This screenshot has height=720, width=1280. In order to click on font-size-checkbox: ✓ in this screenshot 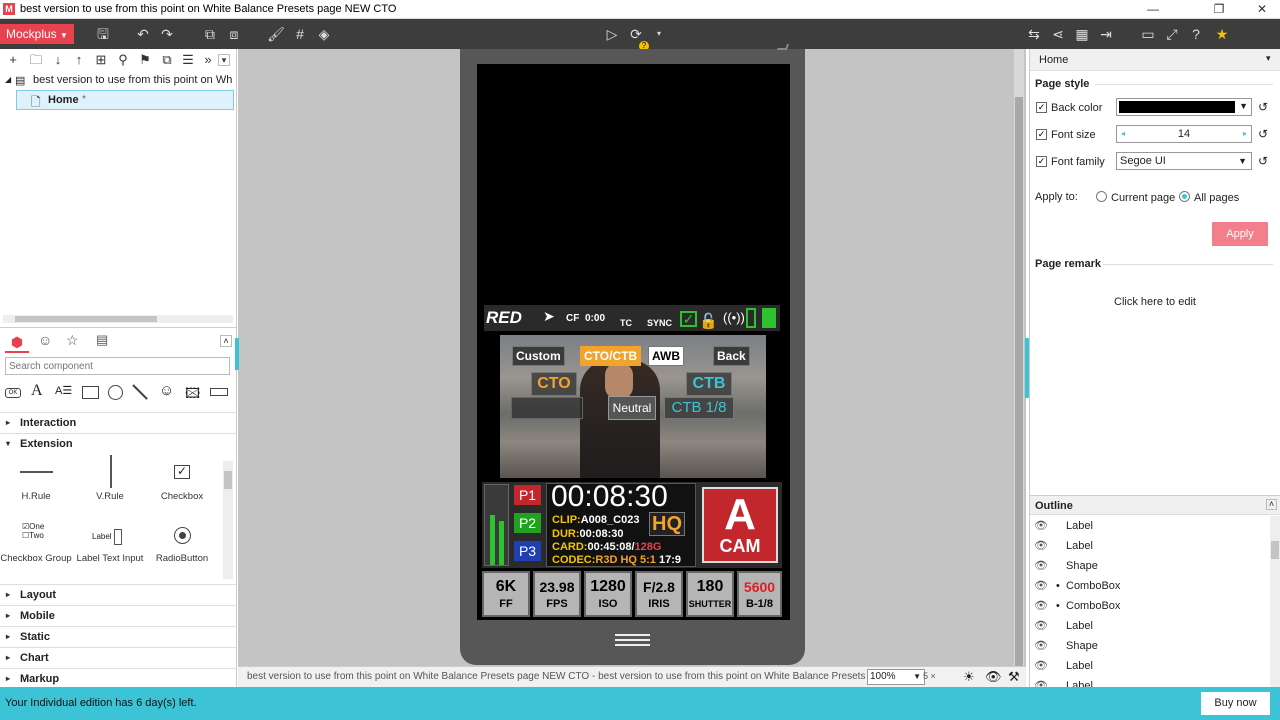, I will do `click(1041, 134)`.